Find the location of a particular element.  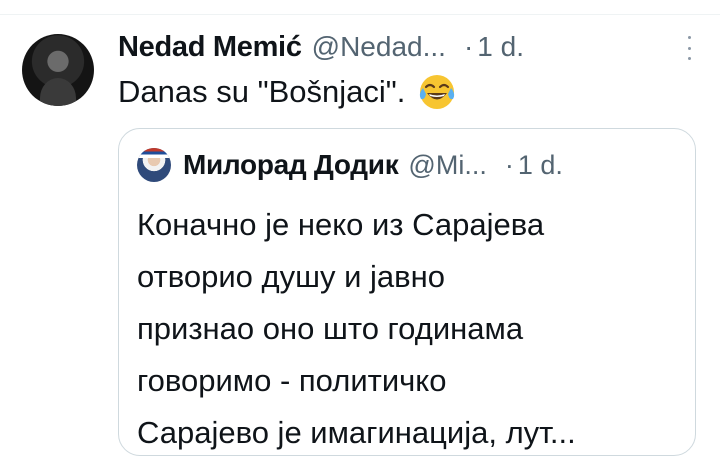

quoted-tweet-header: Милорад Додик @Mi... · 1 d. is located at coordinates (412, 165).